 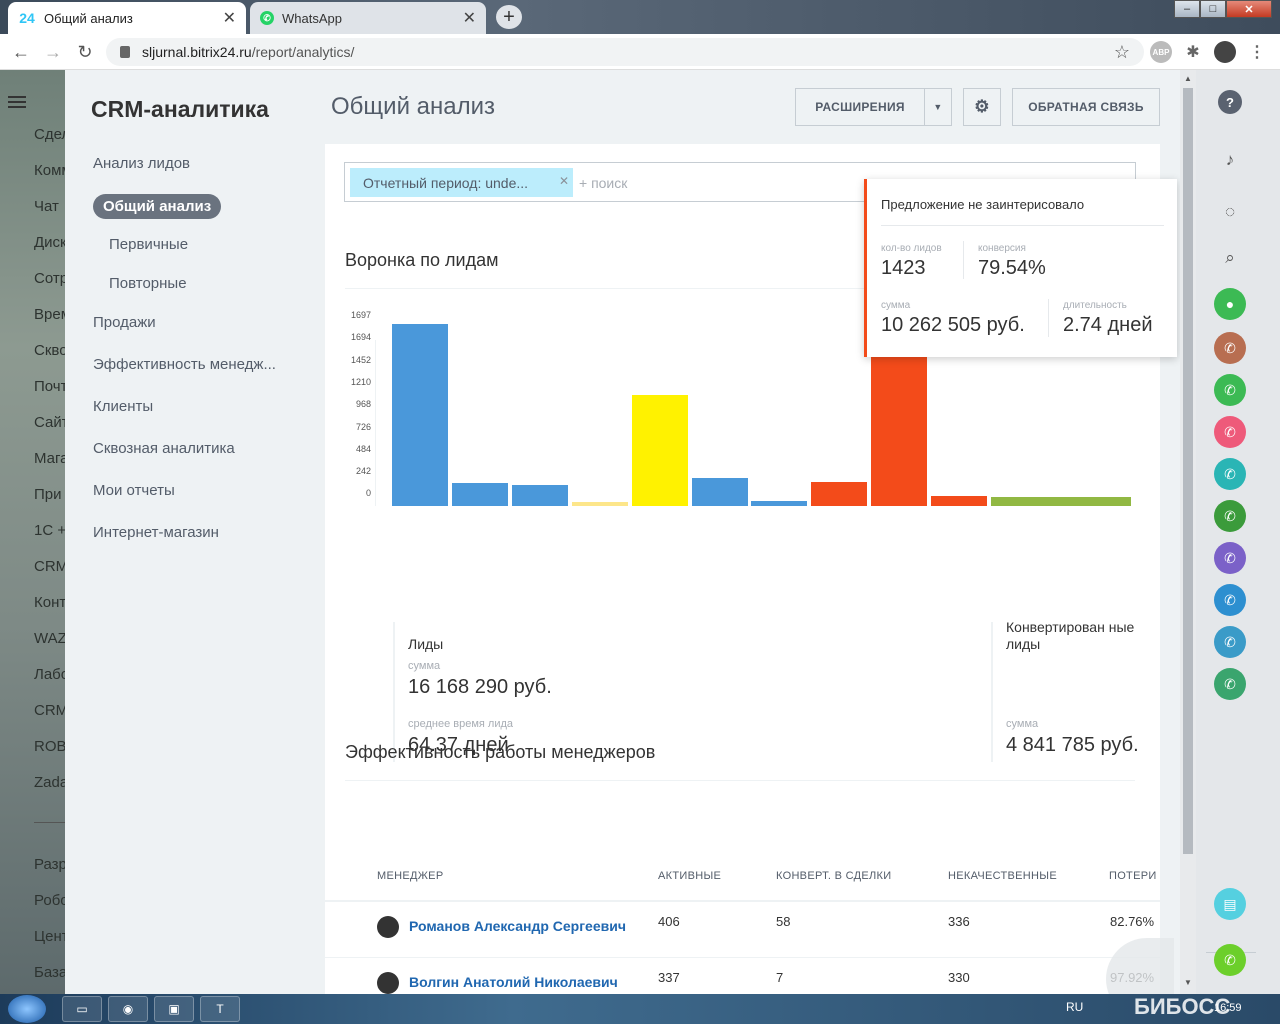 What do you see at coordinates (50, 242) in the screenshot?
I see `left-menu-item: Диск` at bounding box center [50, 242].